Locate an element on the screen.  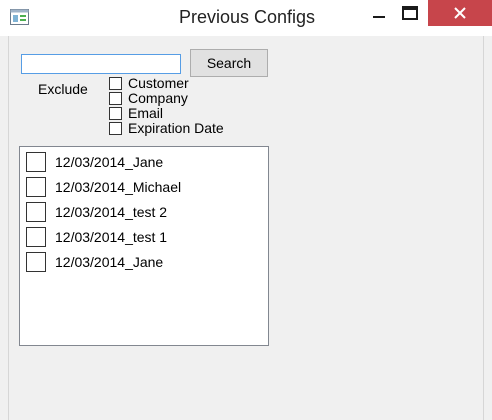
search-input is located at coordinates (101, 64).